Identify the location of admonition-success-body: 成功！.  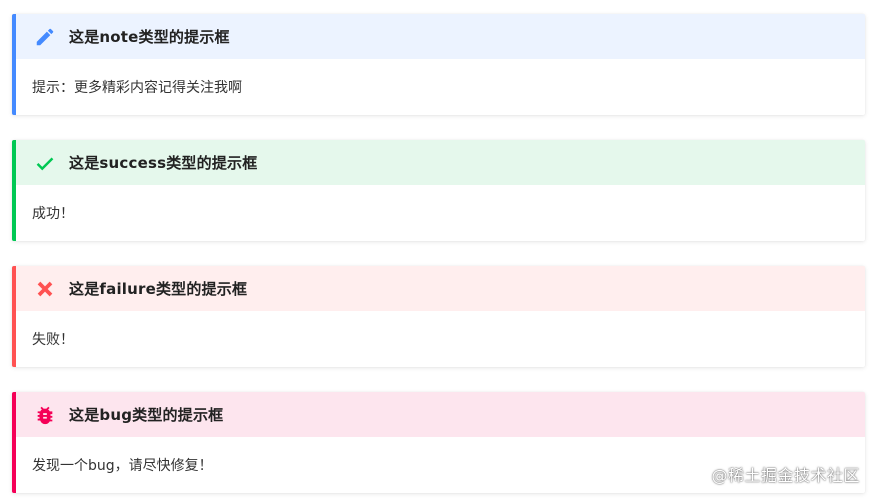
(53, 214).